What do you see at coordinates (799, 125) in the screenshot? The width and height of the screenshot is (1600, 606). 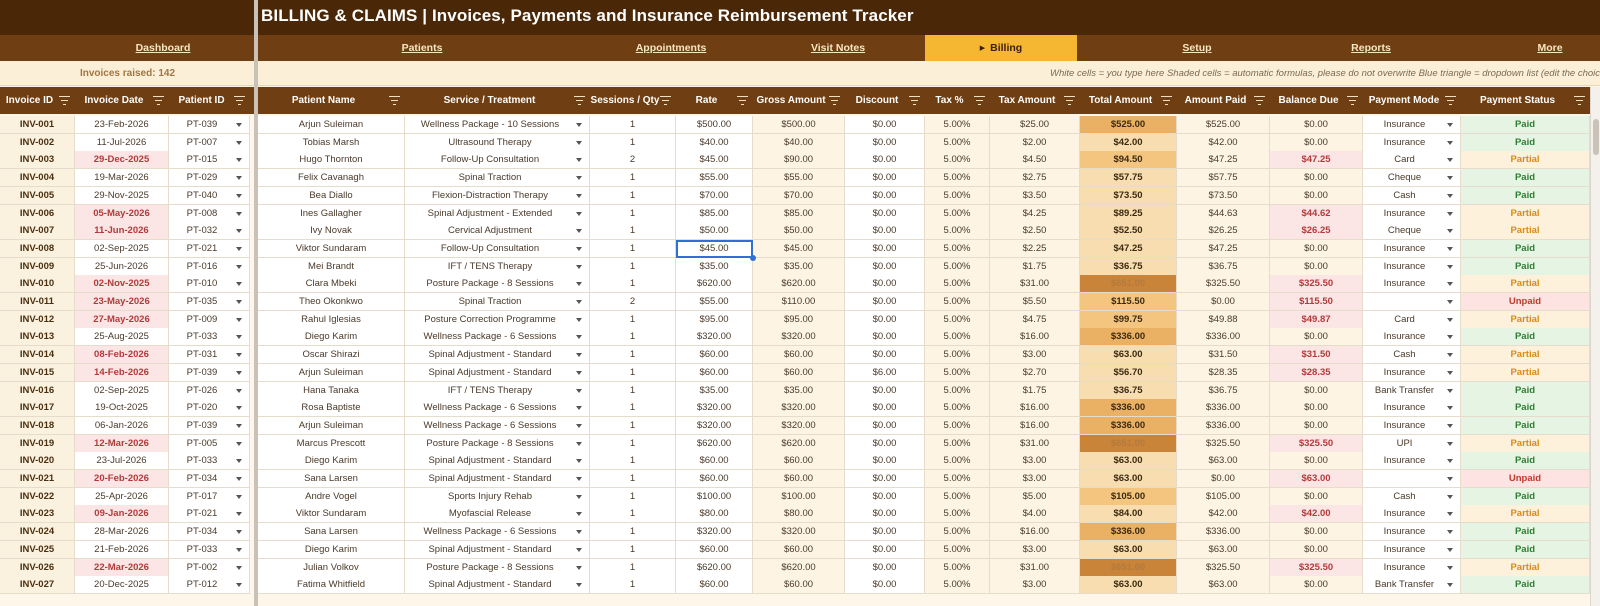 I see `cell-gross-amount: $500.00` at bounding box center [799, 125].